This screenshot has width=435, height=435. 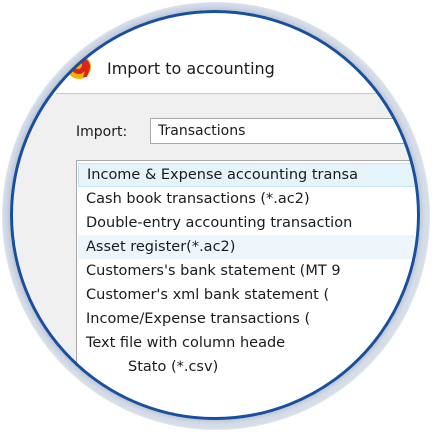 What do you see at coordinates (249, 343) in the screenshot?
I see `list-item: Text file with column heade` at bounding box center [249, 343].